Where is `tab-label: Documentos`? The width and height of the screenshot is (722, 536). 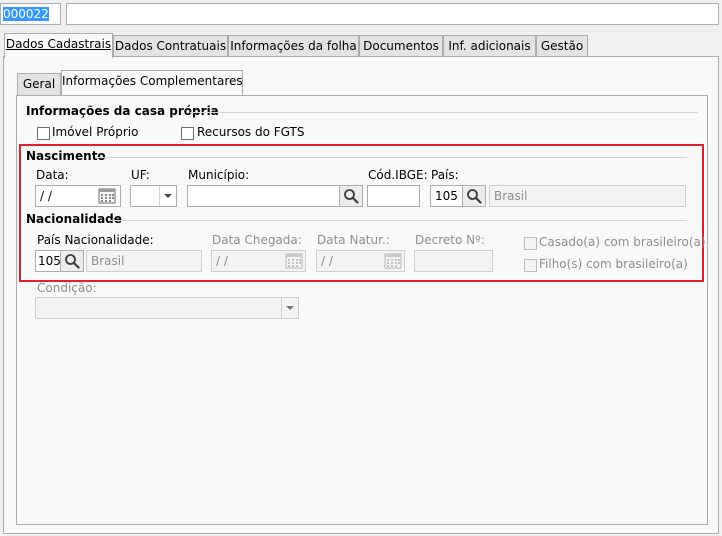 tab-label: Documentos is located at coordinates (401, 46).